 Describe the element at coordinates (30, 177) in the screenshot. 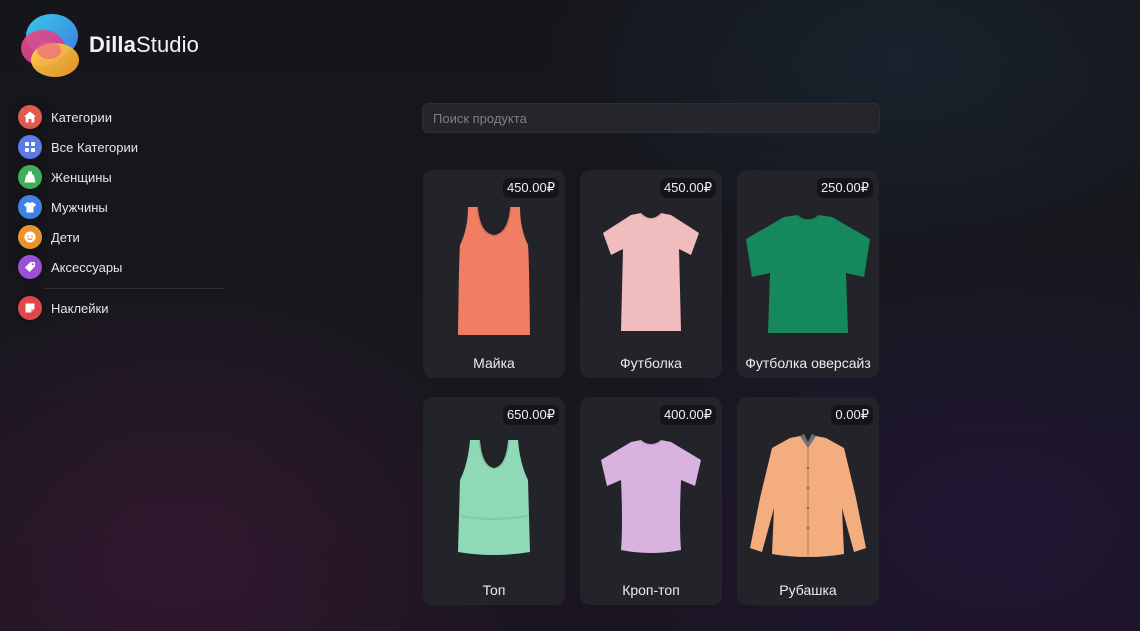

I see `dress-icon` at that location.